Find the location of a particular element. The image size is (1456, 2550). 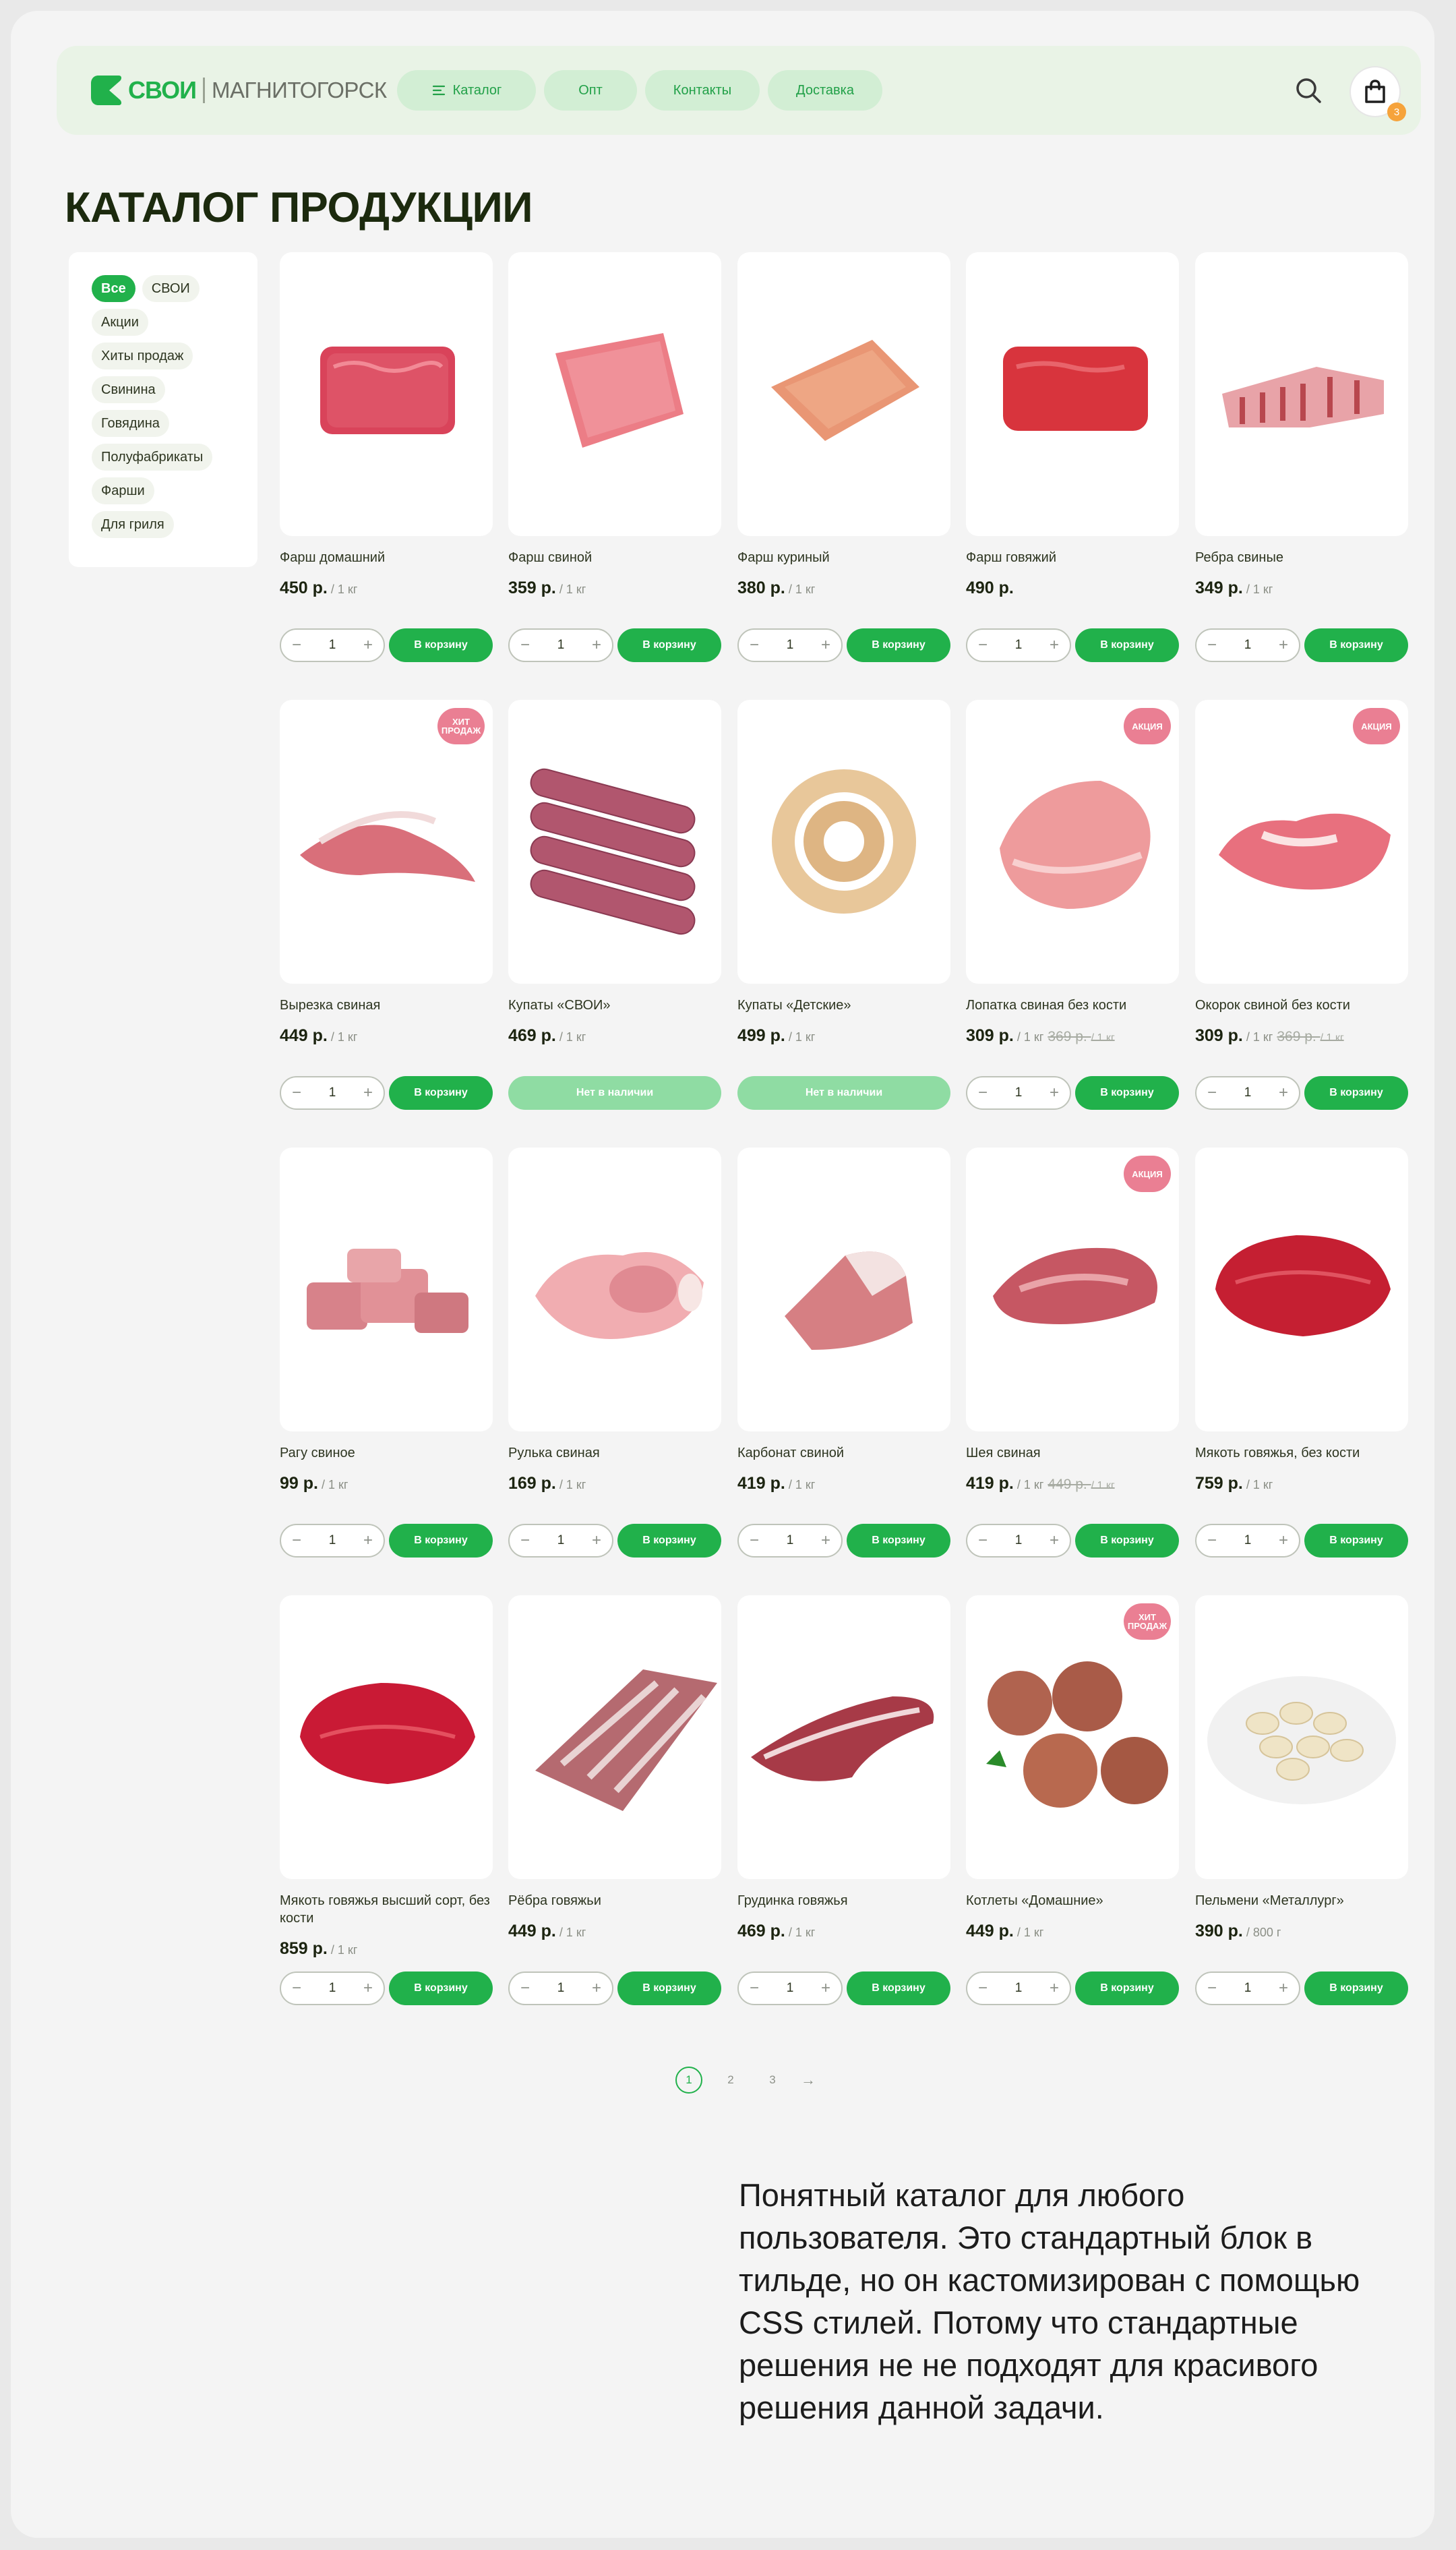

product-name: Купаты «СВОИ» is located at coordinates (614, 1005).